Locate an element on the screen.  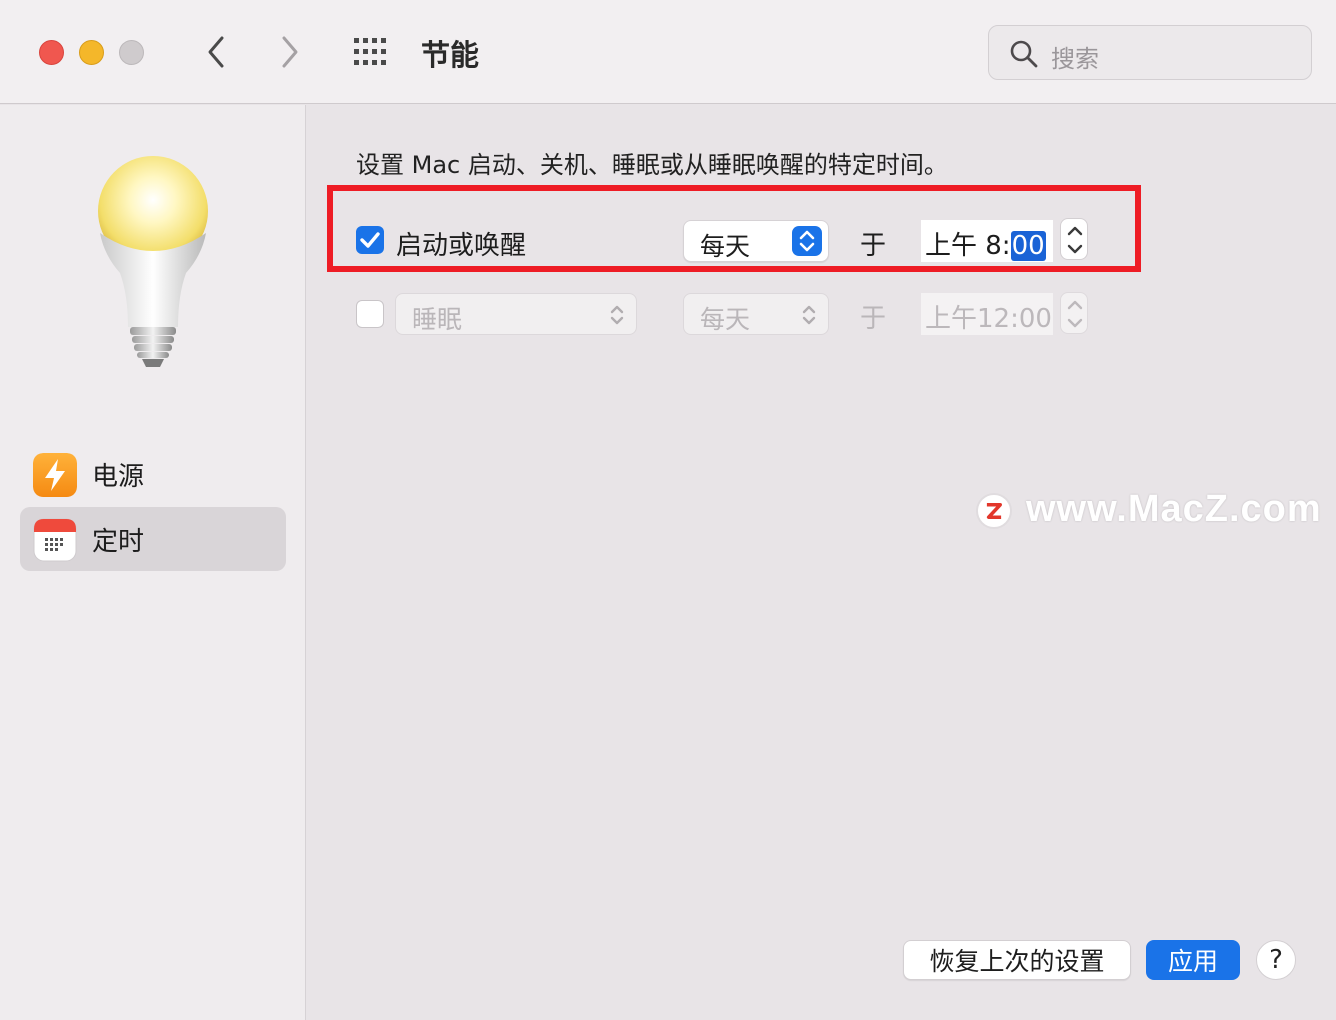
popup-arrows is located at coordinates (807, 241).